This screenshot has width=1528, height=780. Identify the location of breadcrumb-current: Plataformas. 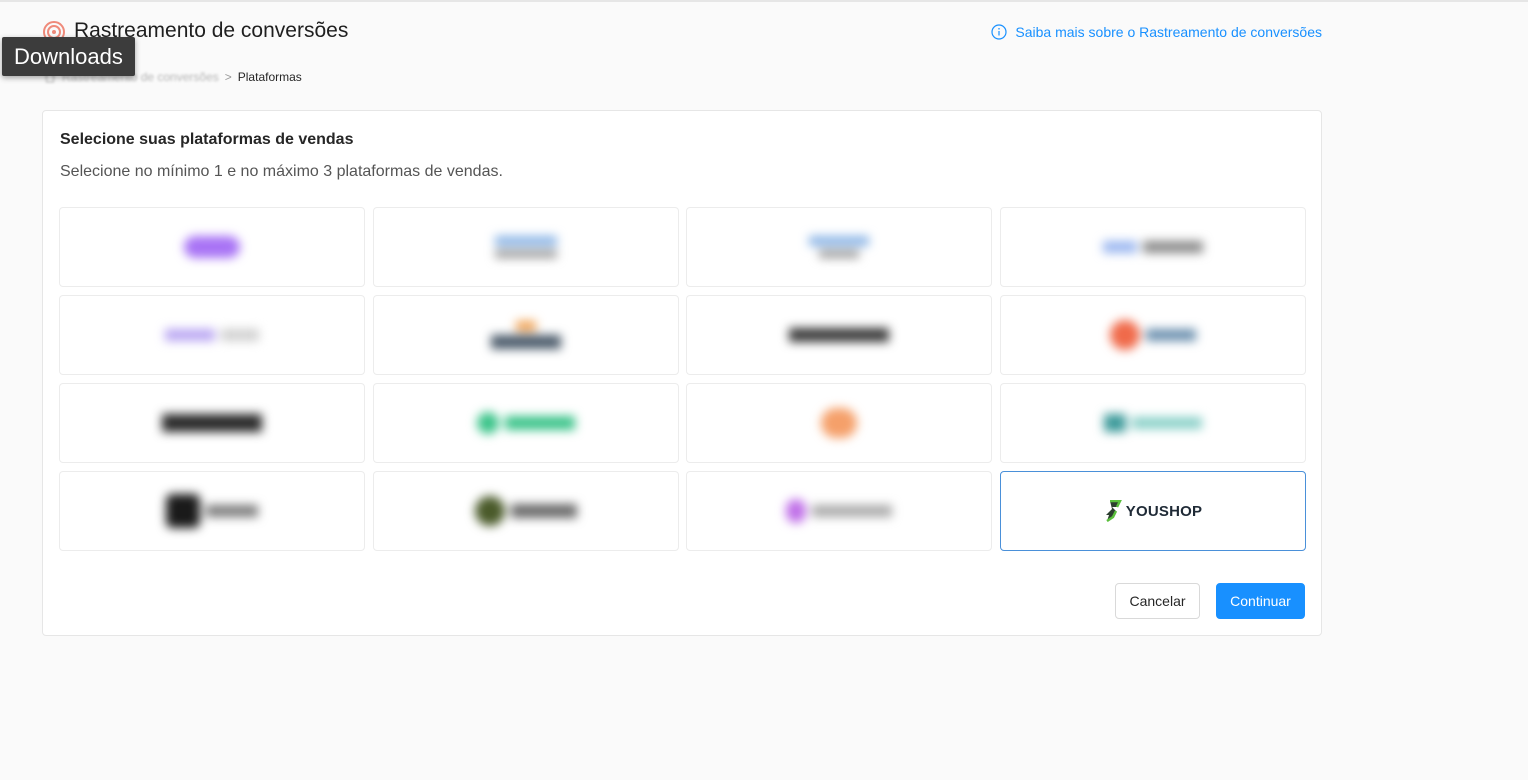
(269, 77).